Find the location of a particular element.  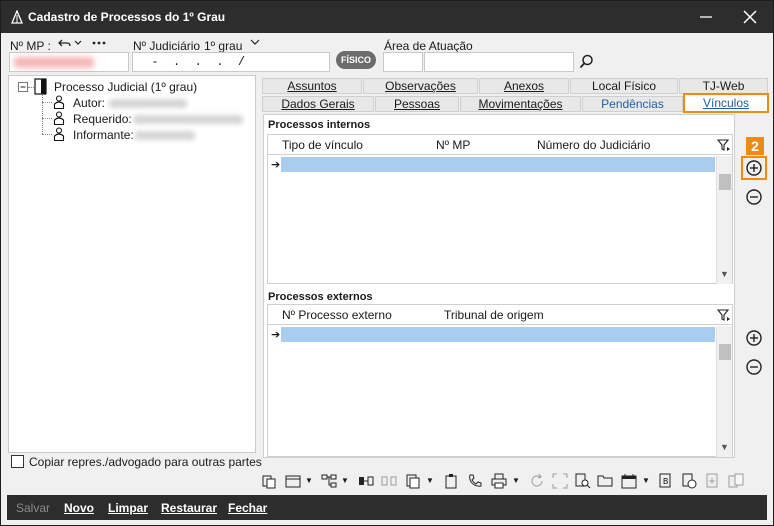

externos-scrollbar: ▼ is located at coordinates (724, 391).